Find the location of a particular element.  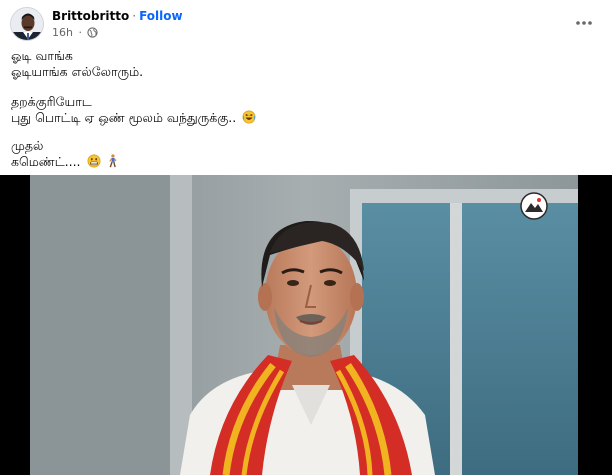

person-walking-emoji-icon is located at coordinates (112, 163).